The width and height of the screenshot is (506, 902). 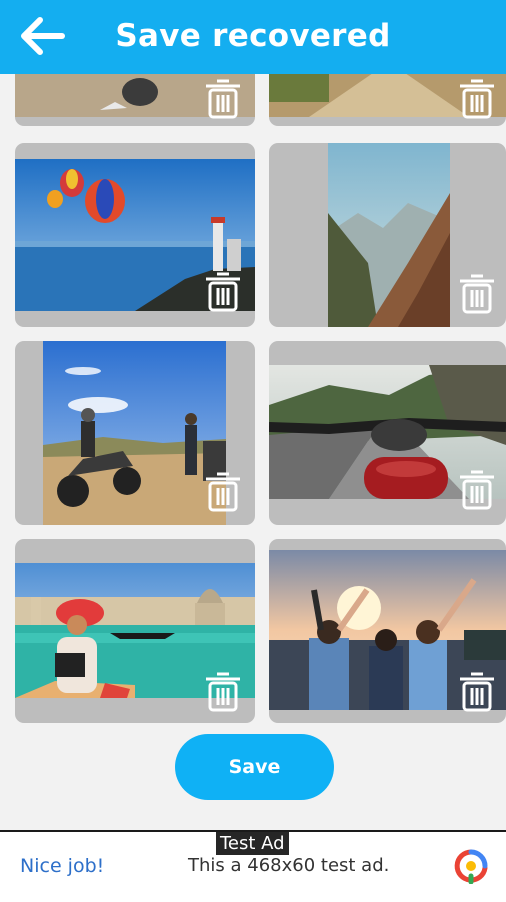 I want to click on save-button: Save, so click(x=254, y=767).